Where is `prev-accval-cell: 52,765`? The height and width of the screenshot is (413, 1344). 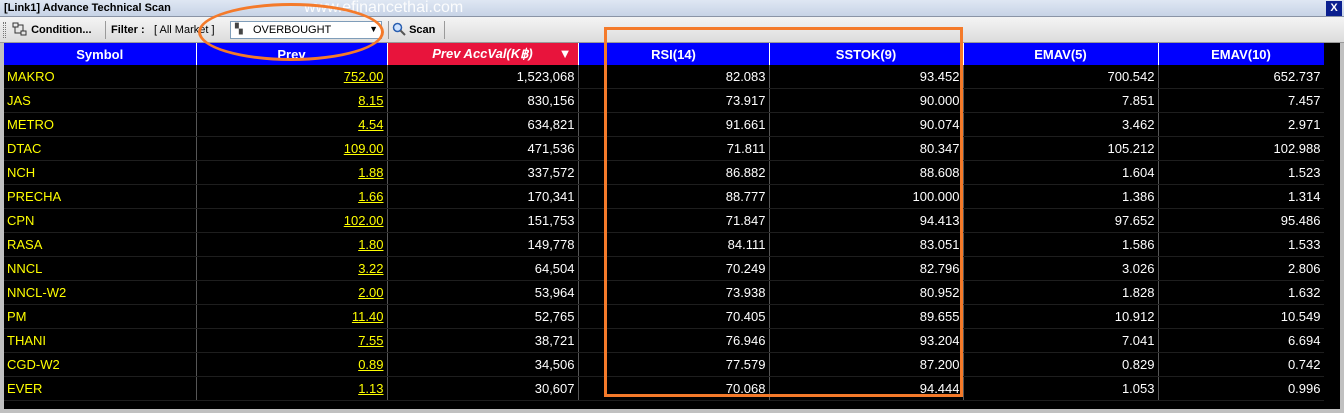
prev-accval-cell: 52,765 is located at coordinates (483, 316).